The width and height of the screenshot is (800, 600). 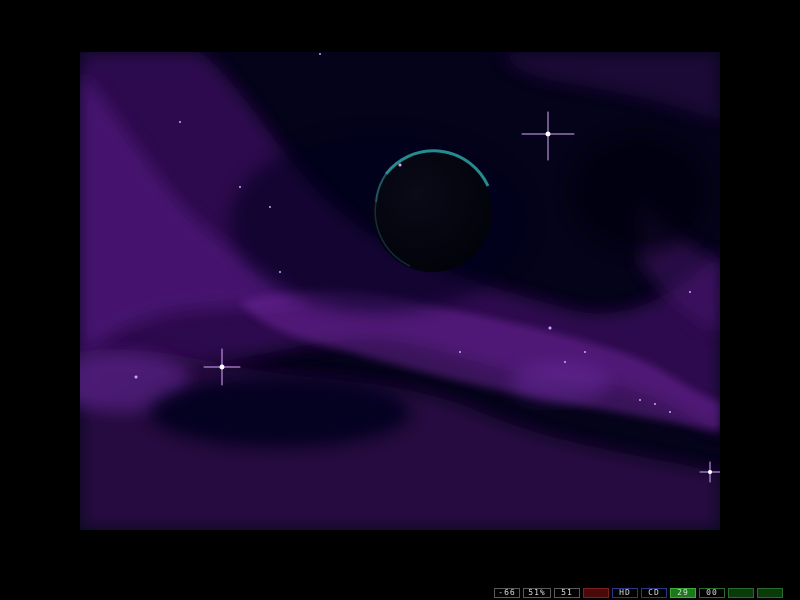 I want to click on drive1-led: 00, so click(x=712, y=593).